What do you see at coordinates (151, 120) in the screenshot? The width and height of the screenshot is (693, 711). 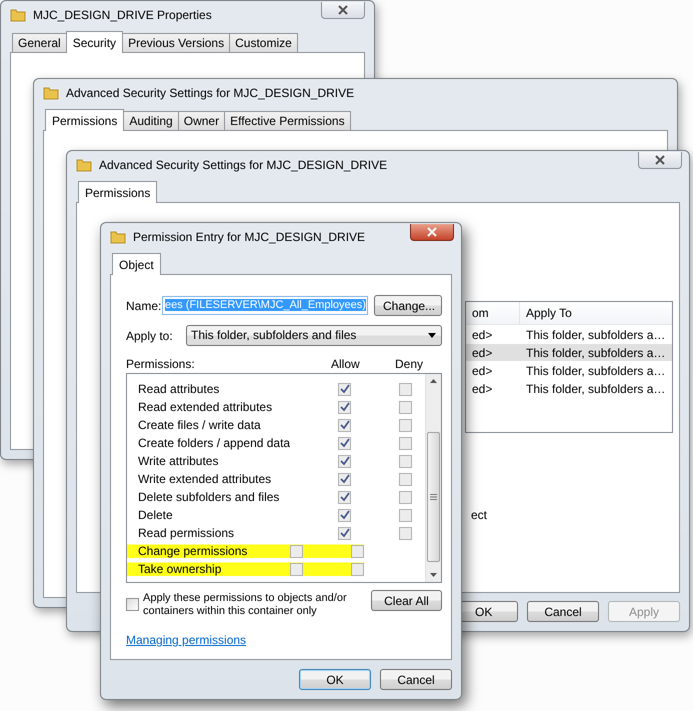 I see `tab: Auditing` at bounding box center [151, 120].